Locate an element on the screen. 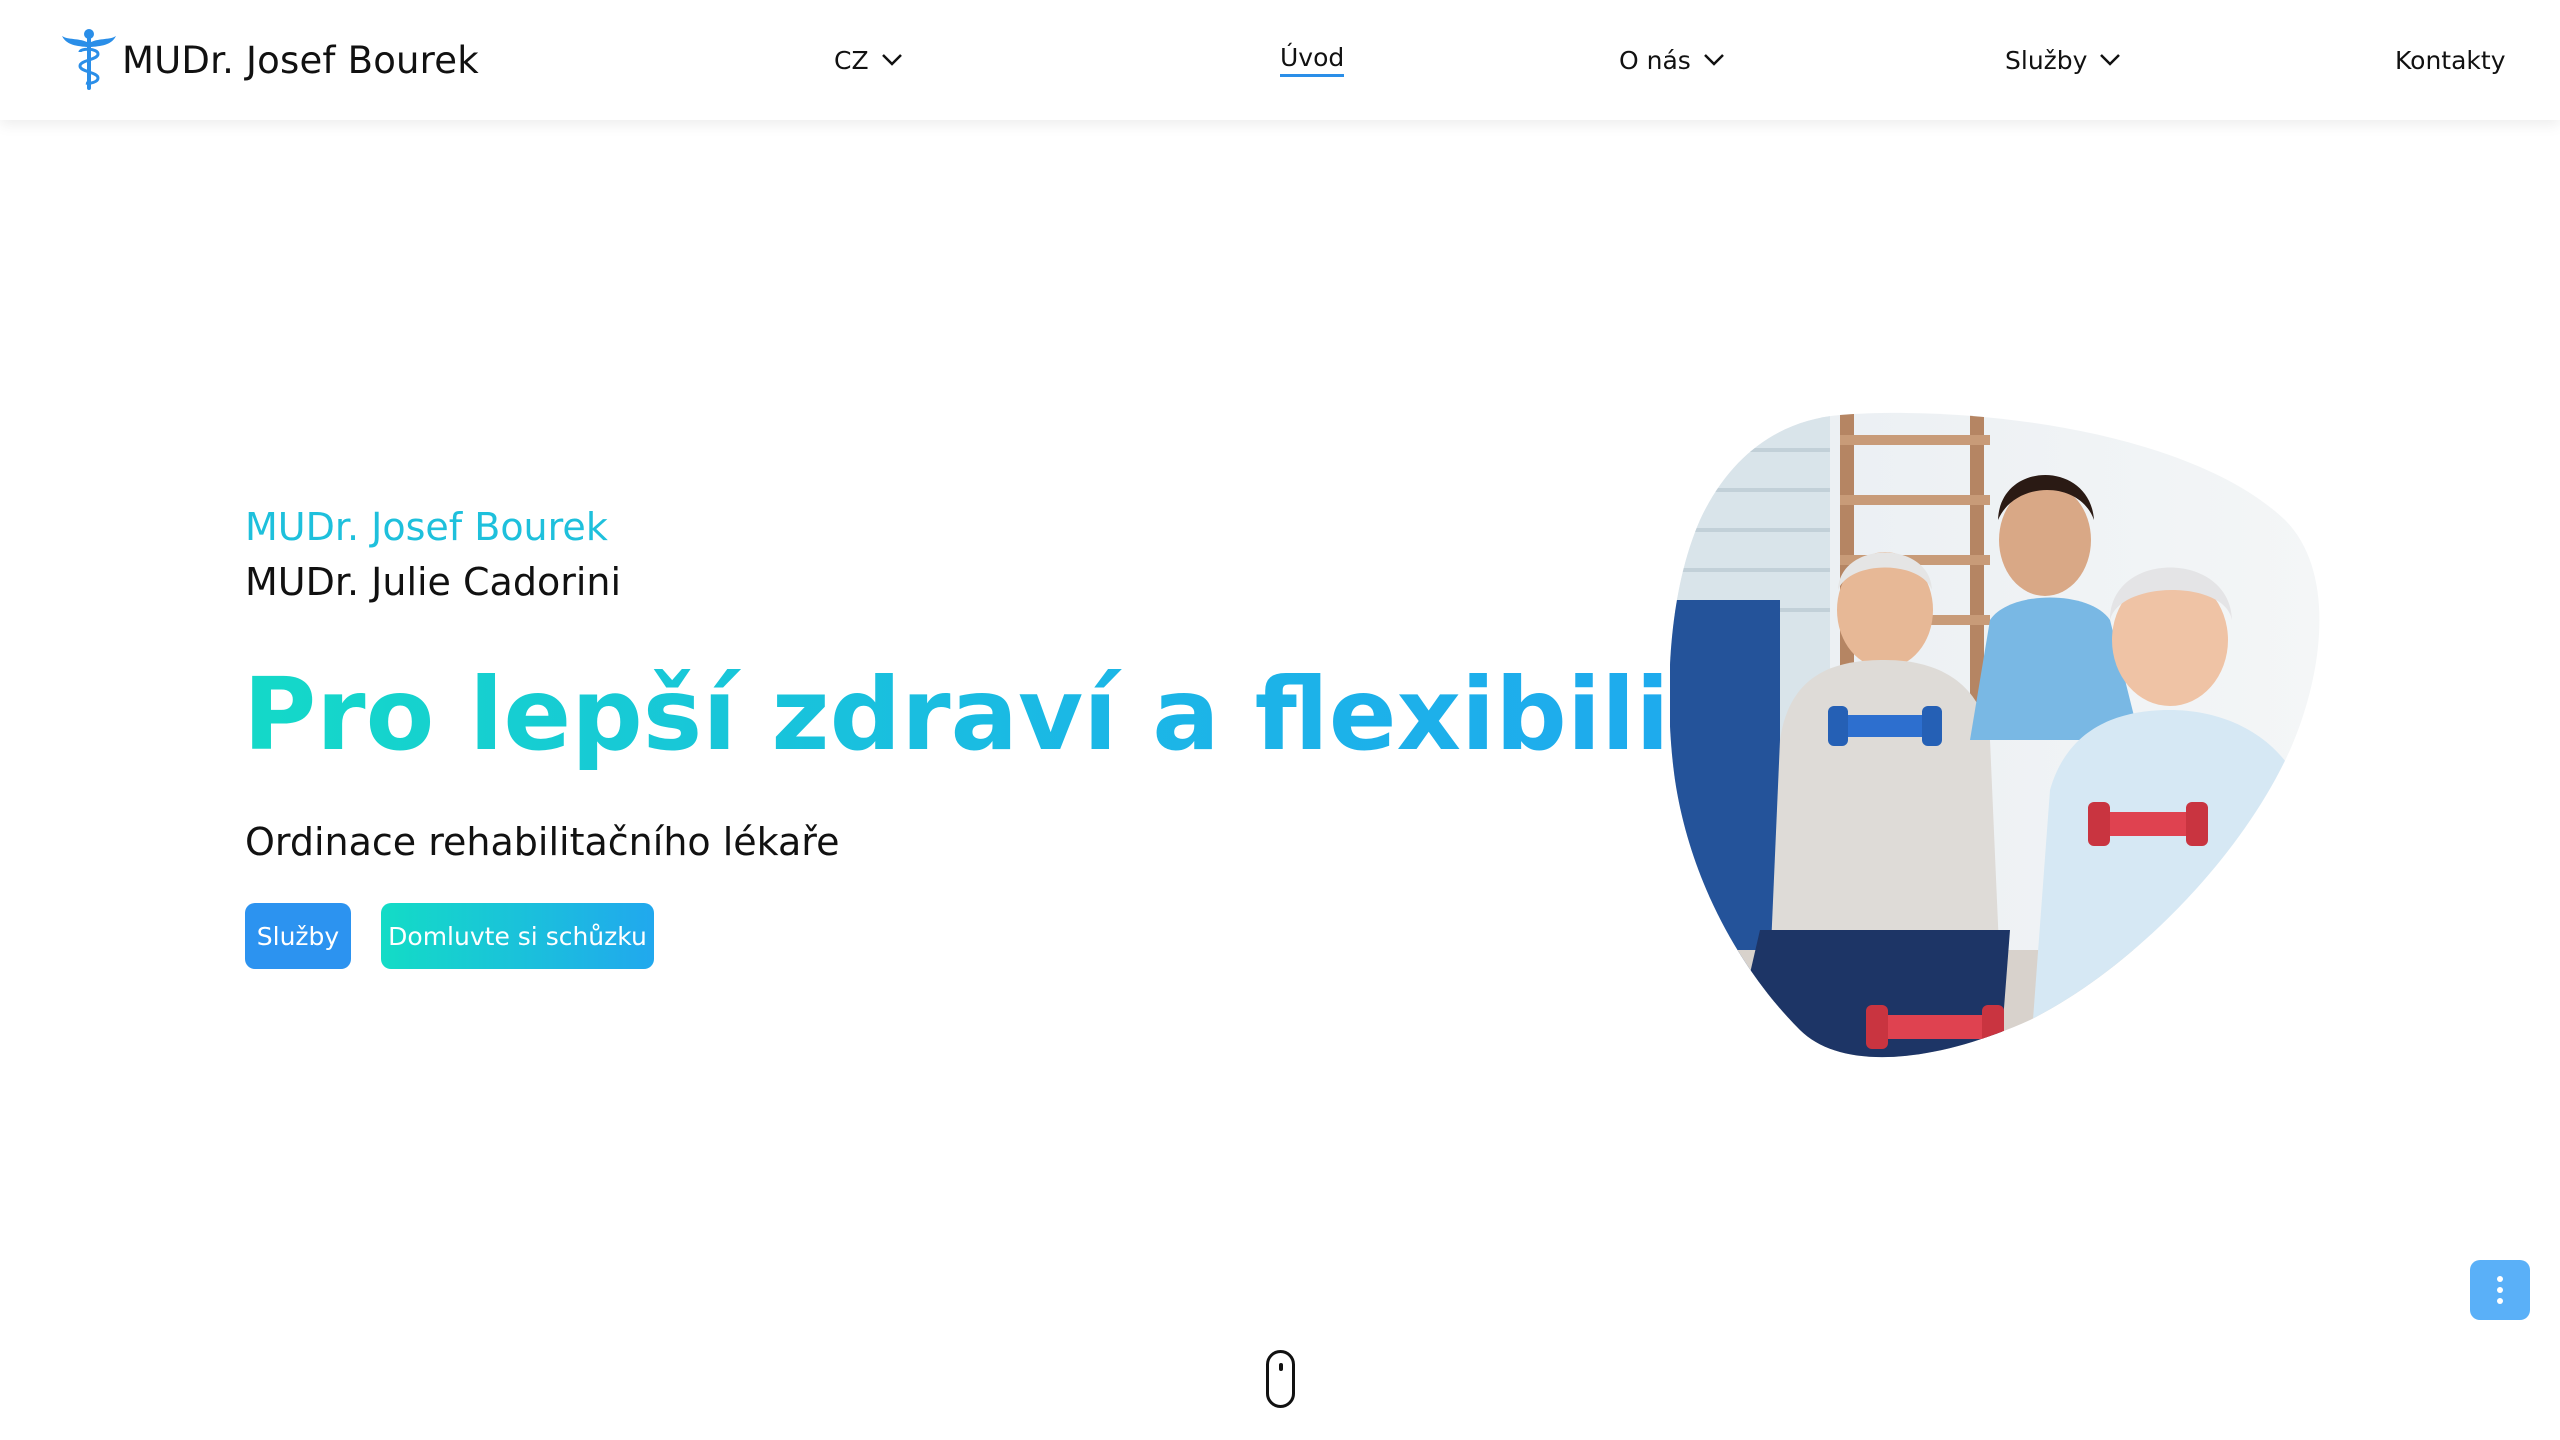 Image resolution: width=2560 pixels, height=1440 pixels. nav-home: Úvod is located at coordinates (1312, 60).